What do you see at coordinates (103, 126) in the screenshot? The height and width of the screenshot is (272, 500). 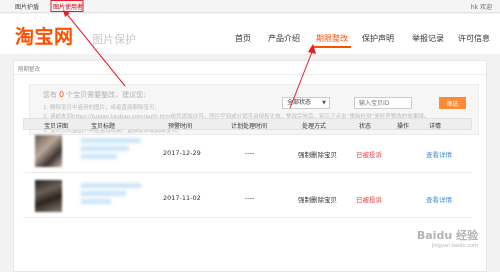 I see `col-item-title: 宝贝标题` at bounding box center [103, 126].